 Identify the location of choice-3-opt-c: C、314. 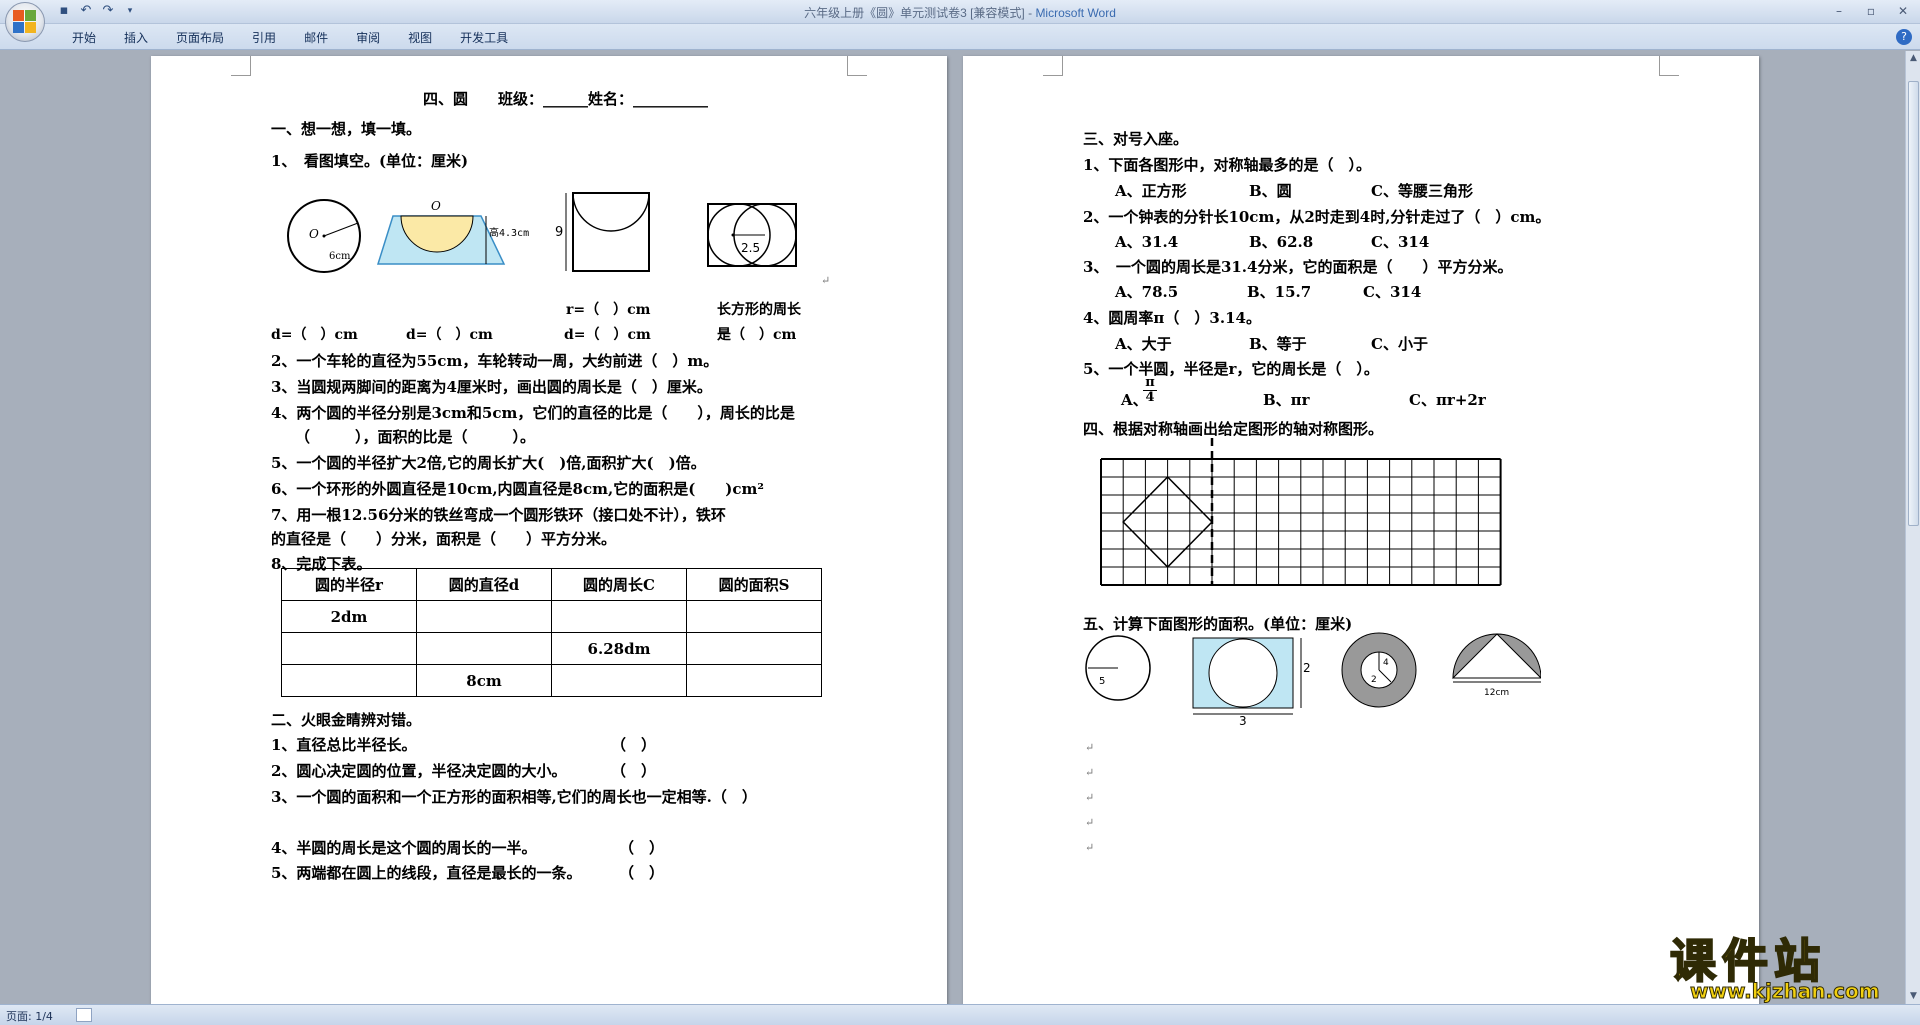
(1392, 291).